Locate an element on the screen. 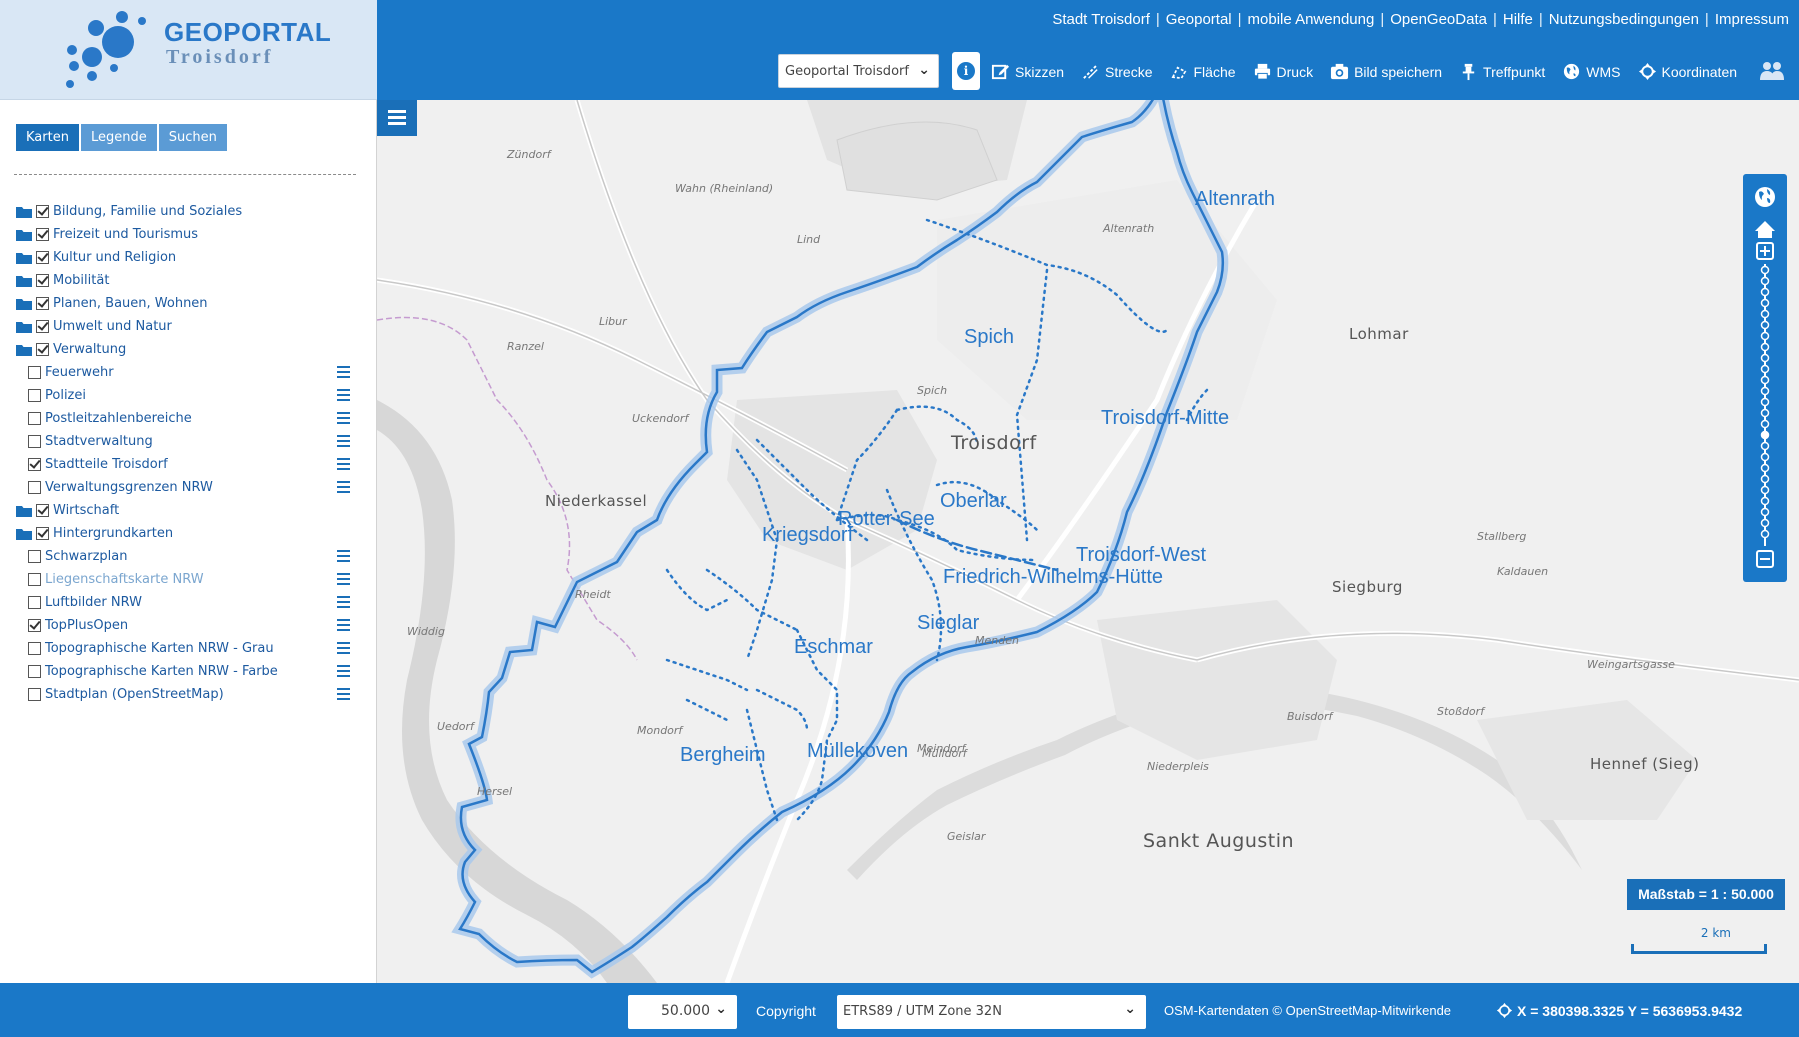 The height and width of the screenshot is (1037, 1799). tool-koordinaten: Koordinaten is located at coordinates (1687, 71).